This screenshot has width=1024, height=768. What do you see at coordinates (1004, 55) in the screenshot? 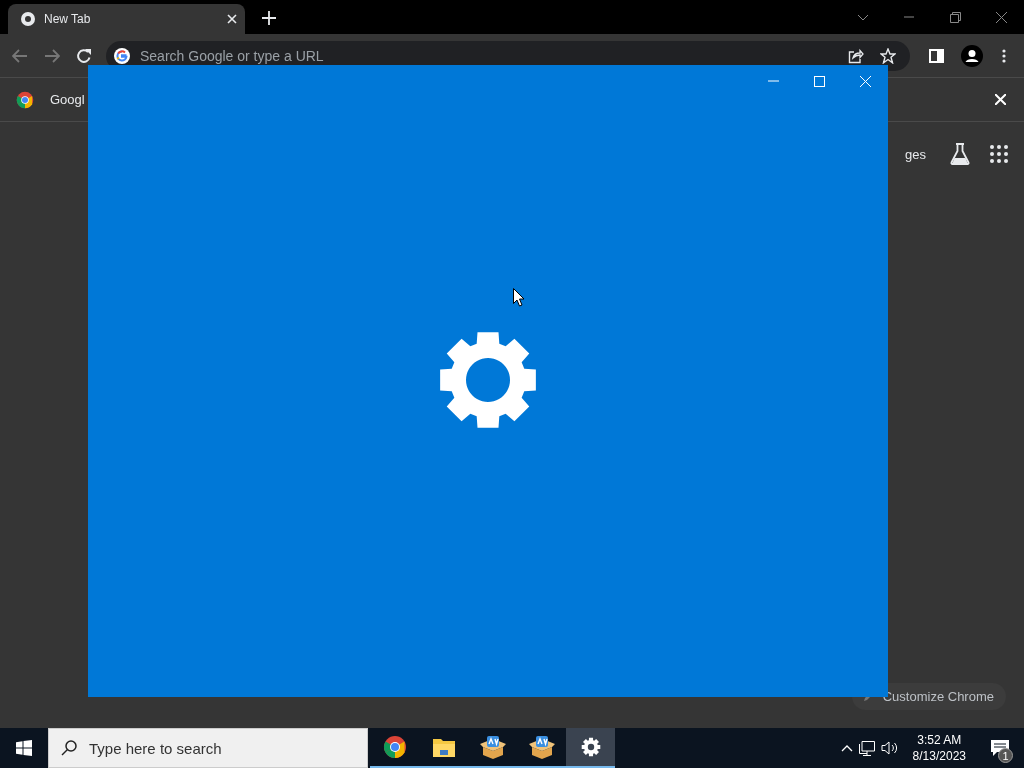
I see `menu-icon` at bounding box center [1004, 55].